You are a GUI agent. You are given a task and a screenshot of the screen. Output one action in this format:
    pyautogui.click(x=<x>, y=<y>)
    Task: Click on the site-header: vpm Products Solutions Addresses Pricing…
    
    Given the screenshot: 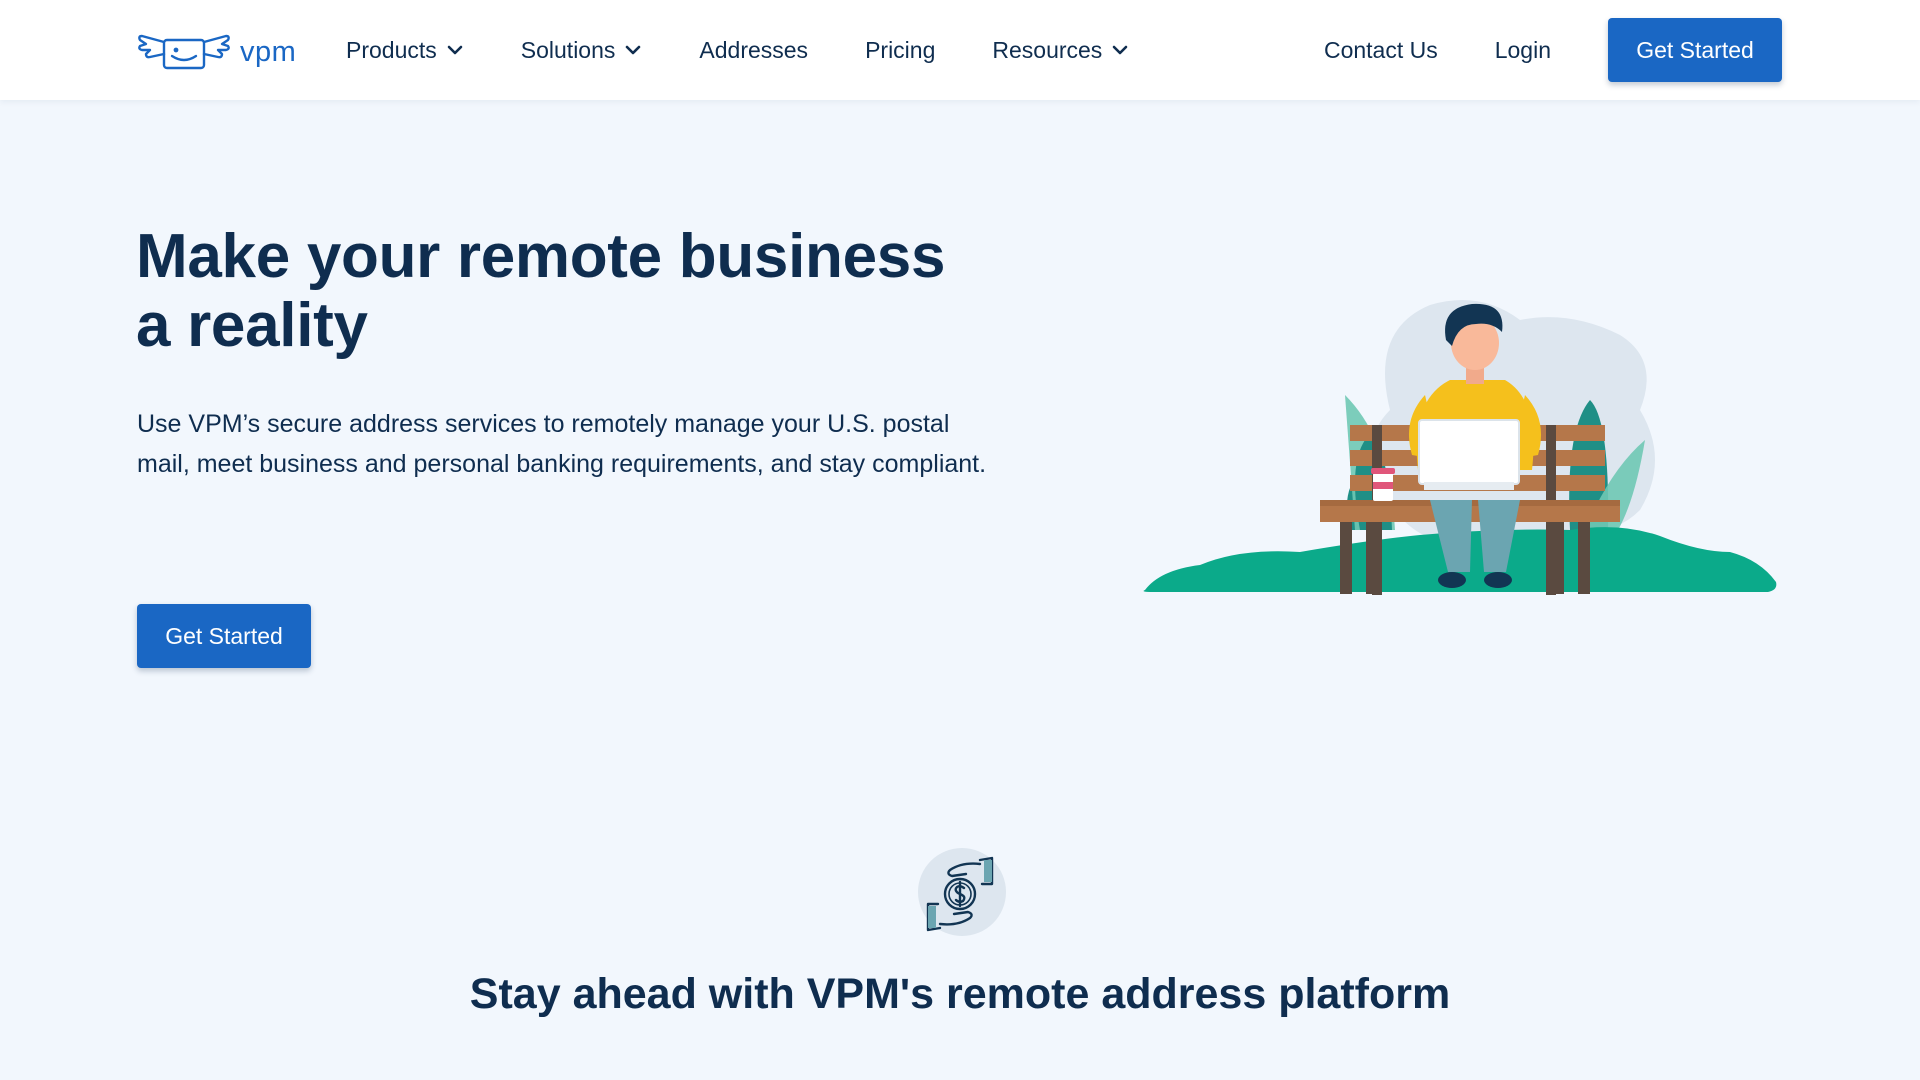 What is the action you would take?
    pyautogui.click(x=960, y=50)
    